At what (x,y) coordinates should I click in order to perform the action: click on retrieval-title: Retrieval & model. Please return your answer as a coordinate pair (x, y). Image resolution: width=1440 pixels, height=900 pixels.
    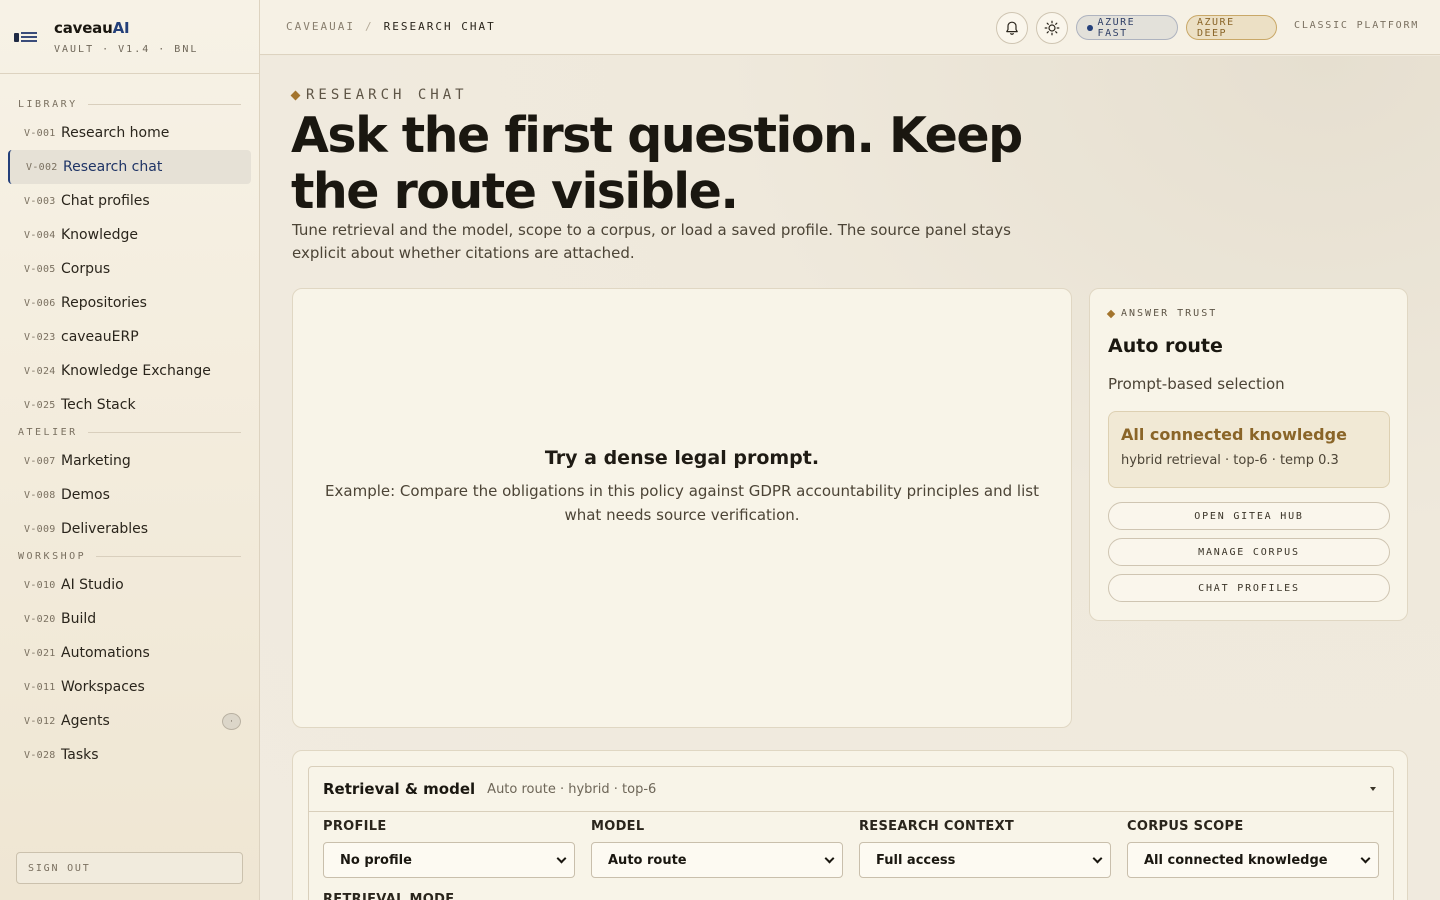
    Looking at the image, I should click on (399, 789).